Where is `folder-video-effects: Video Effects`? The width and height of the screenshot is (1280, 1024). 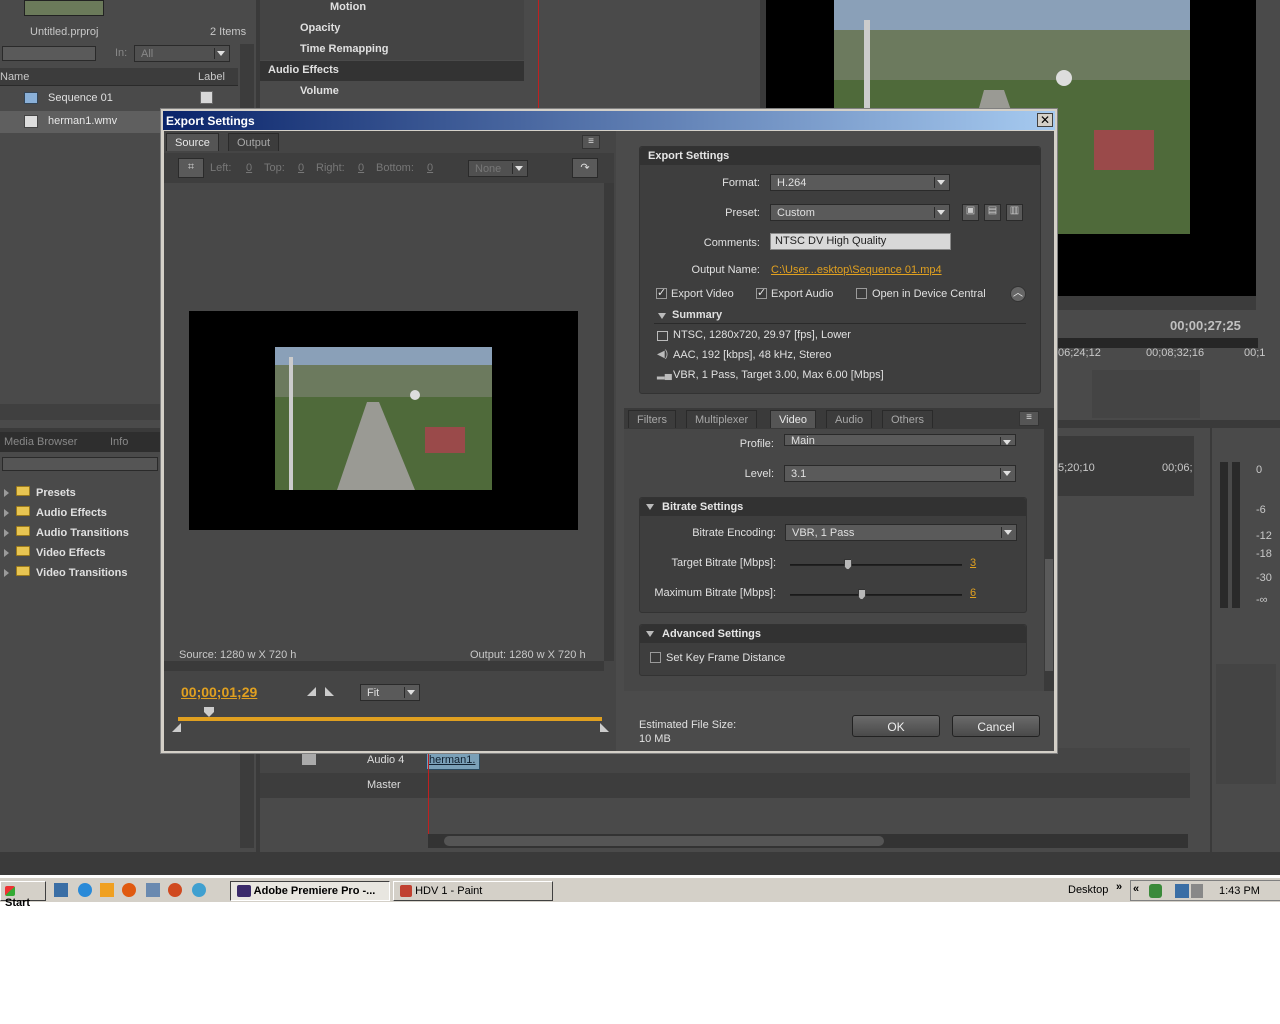
folder-video-effects: Video Effects is located at coordinates (94, 553).